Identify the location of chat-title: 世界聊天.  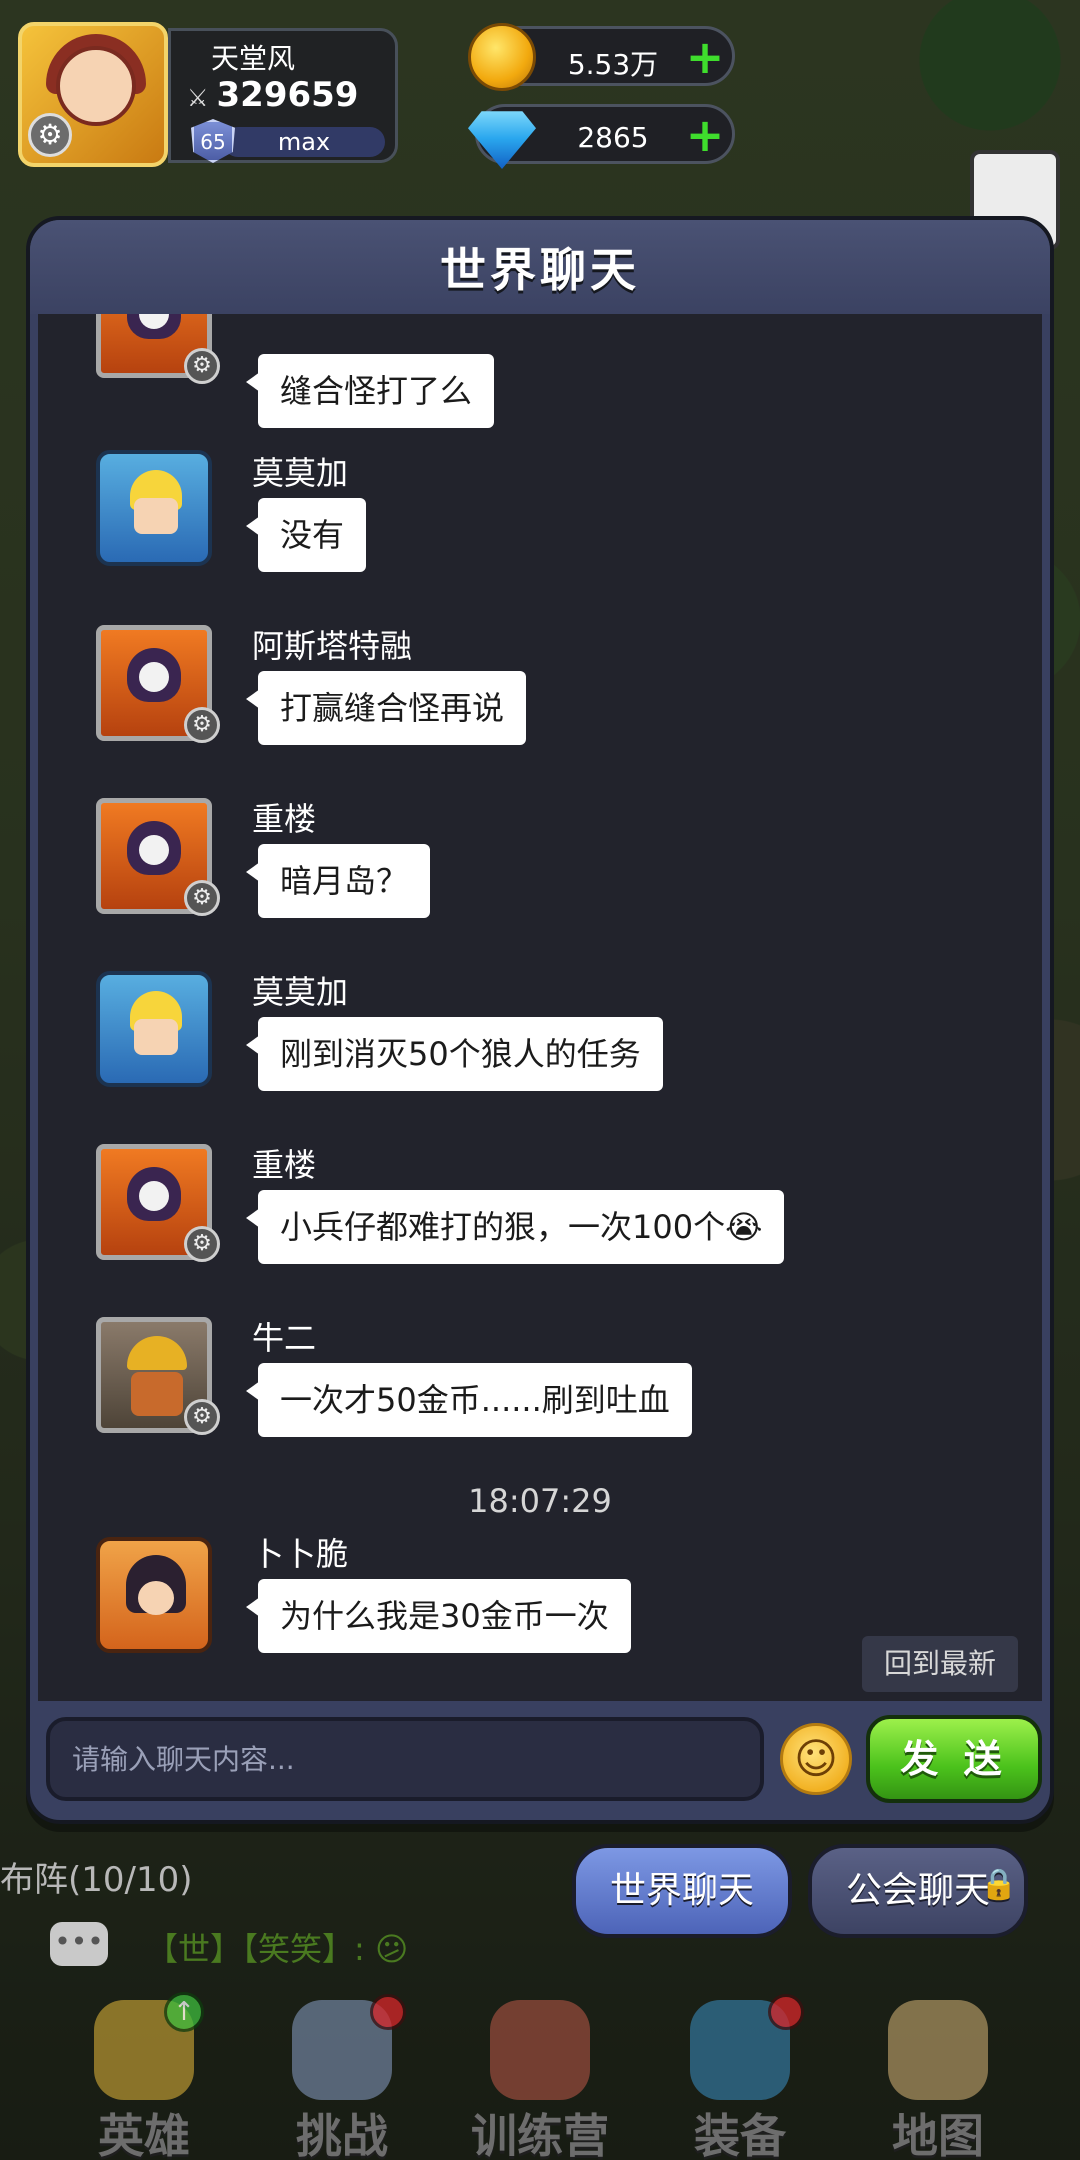
(540, 267).